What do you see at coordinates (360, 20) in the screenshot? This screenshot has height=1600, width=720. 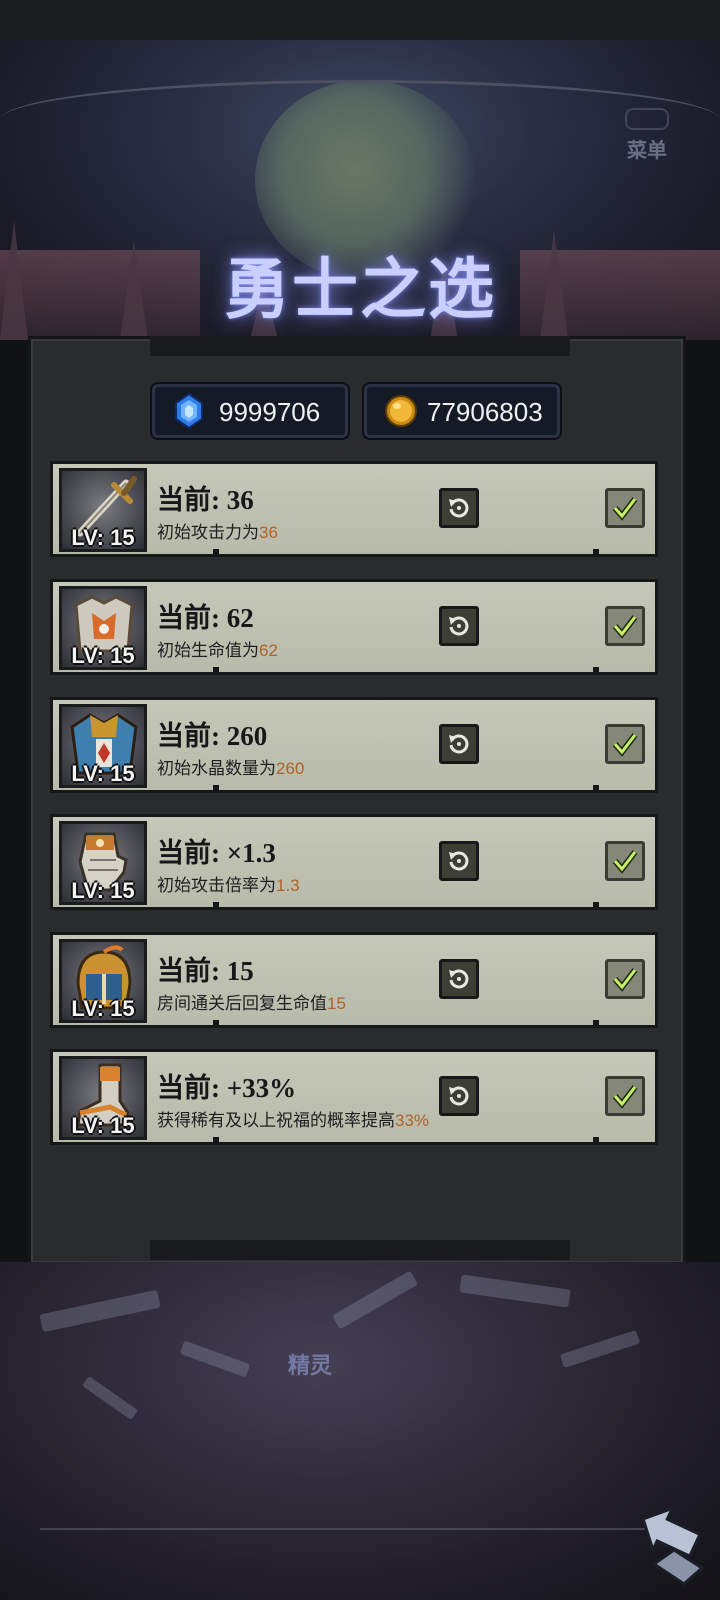 I see `status-bar` at bounding box center [360, 20].